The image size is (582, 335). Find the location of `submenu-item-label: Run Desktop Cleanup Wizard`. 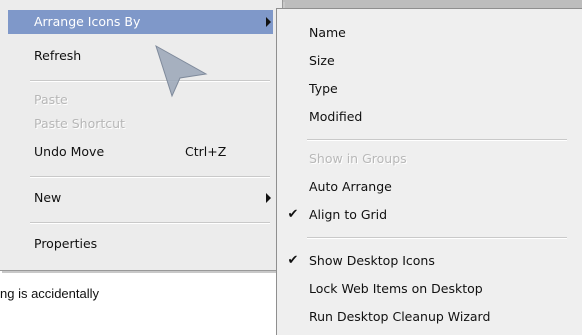

submenu-item-label: Run Desktop Cleanup Wizard is located at coordinates (400, 316).